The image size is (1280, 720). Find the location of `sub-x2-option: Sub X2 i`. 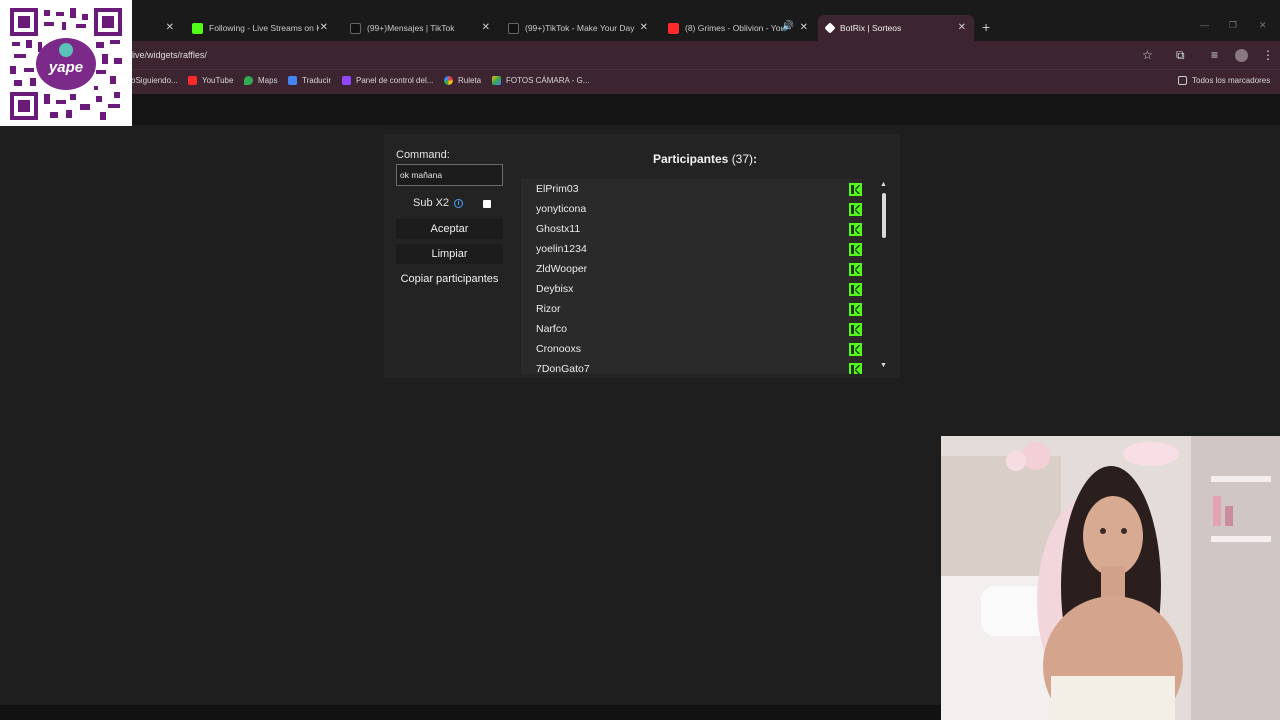

sub-x2-option: Sub X2 i is located at coordinates (438, 203).